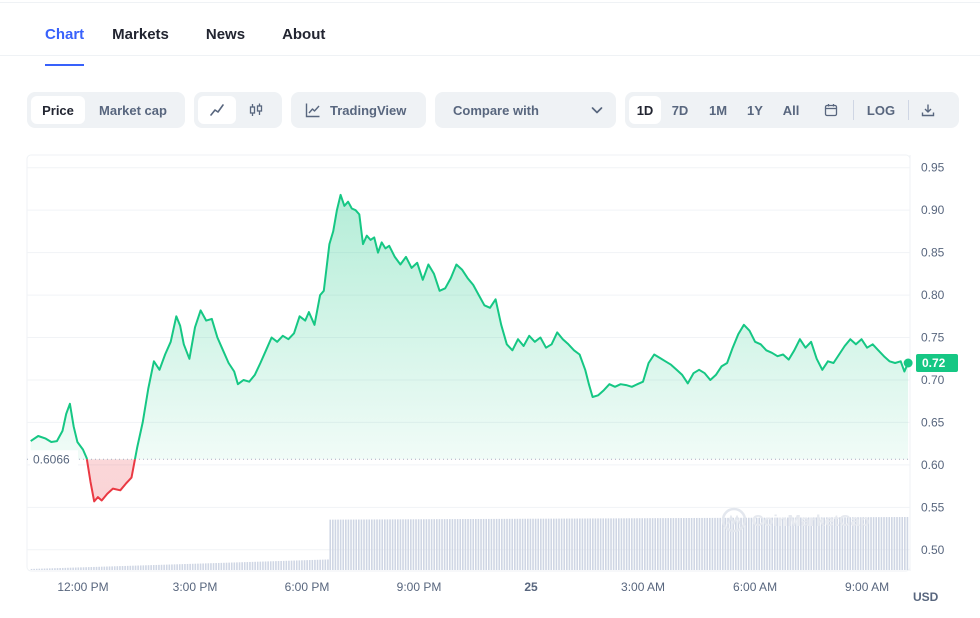  What do you see at coordinates (934, 363) in the screenshot?
I see `current-price-label: 0.72` at bounding box center [934, 363].